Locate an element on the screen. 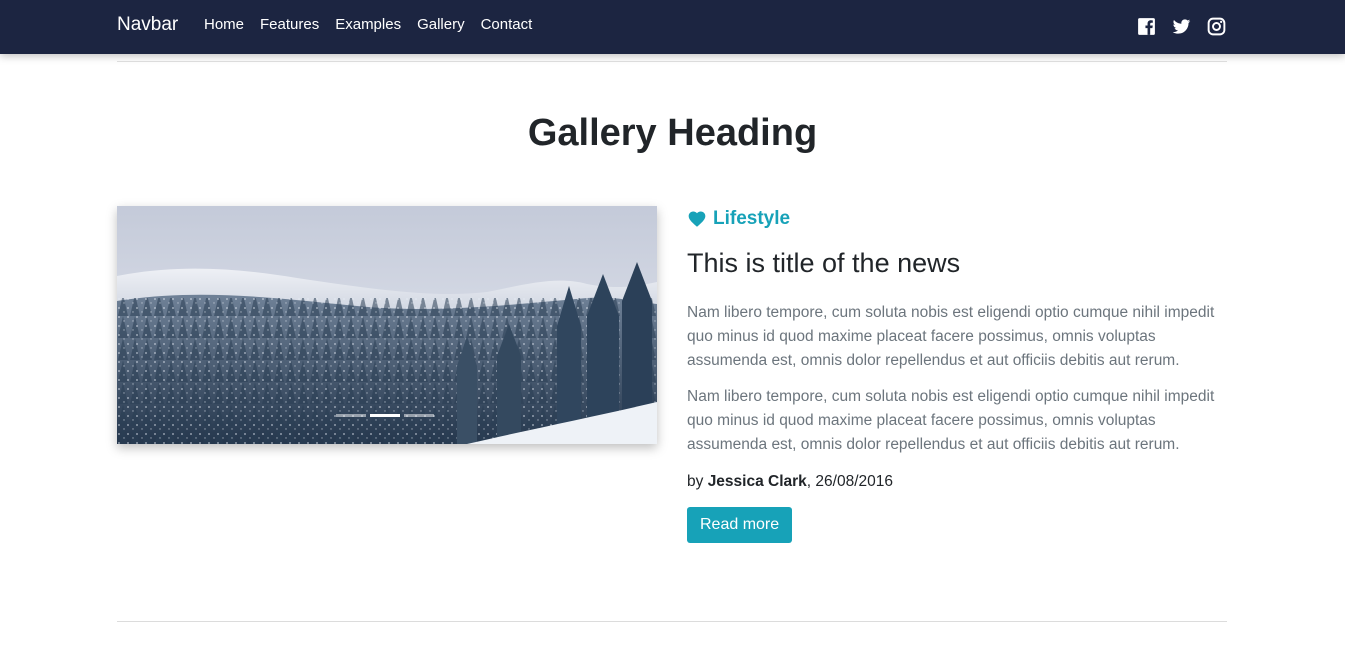 The height and width of the screenshot is (648, 1345). carousel-next-control is located at coordinates (617, 325).